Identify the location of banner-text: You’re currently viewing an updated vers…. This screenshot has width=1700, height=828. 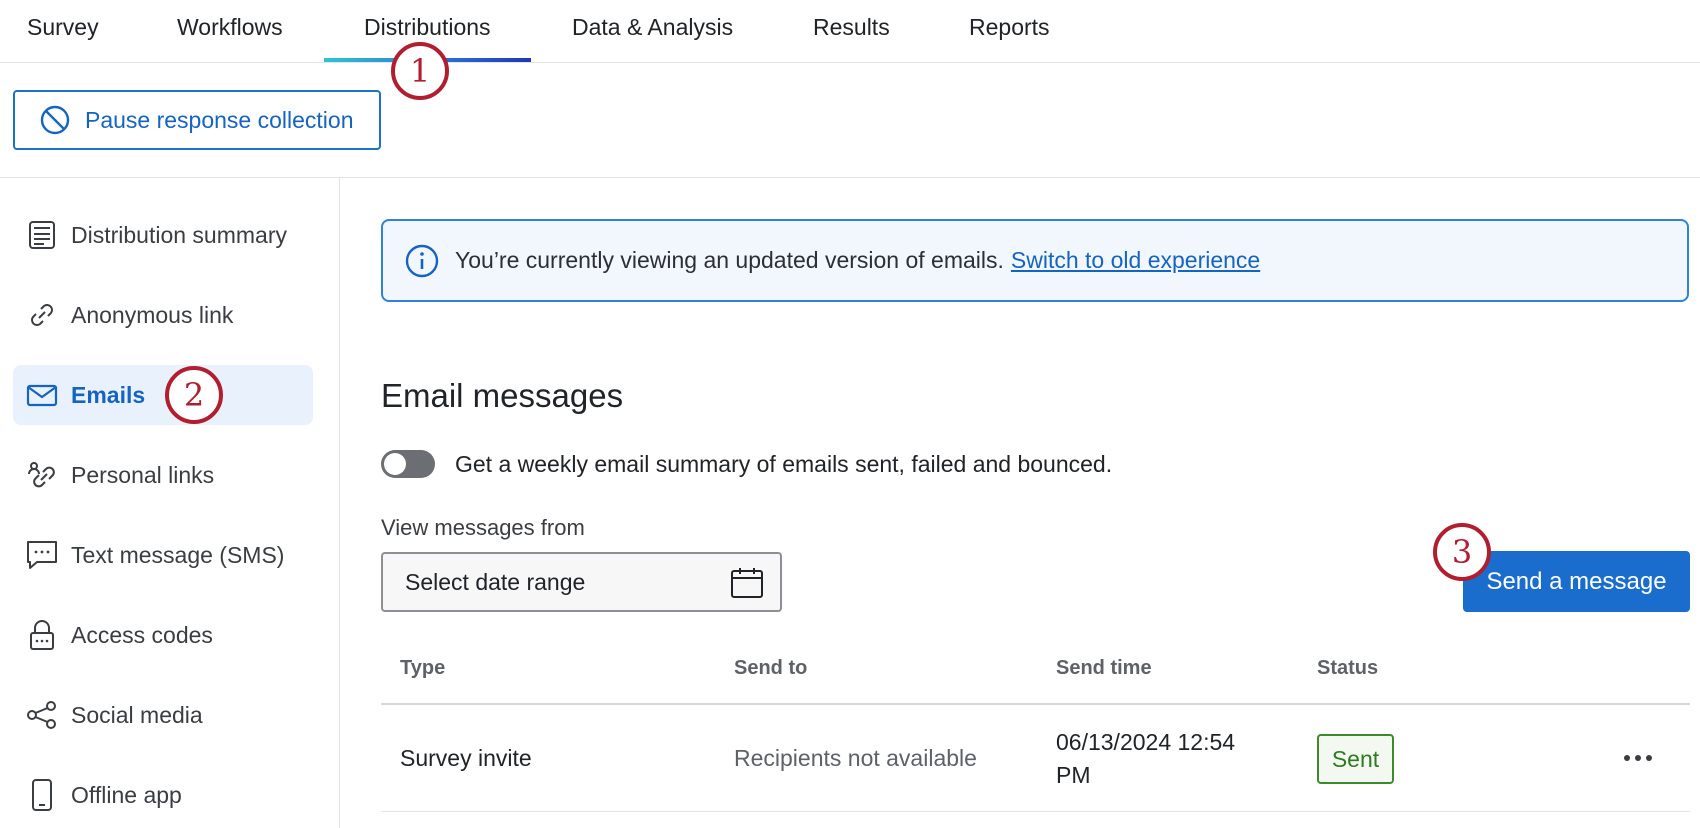
(729, 260).